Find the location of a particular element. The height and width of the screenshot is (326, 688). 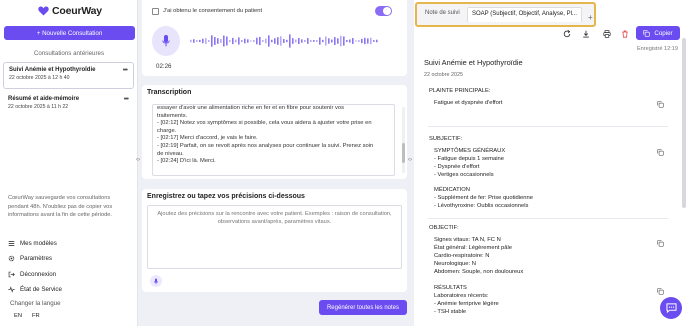

copy-note-button: Copier is located at coordinates (658, 33).